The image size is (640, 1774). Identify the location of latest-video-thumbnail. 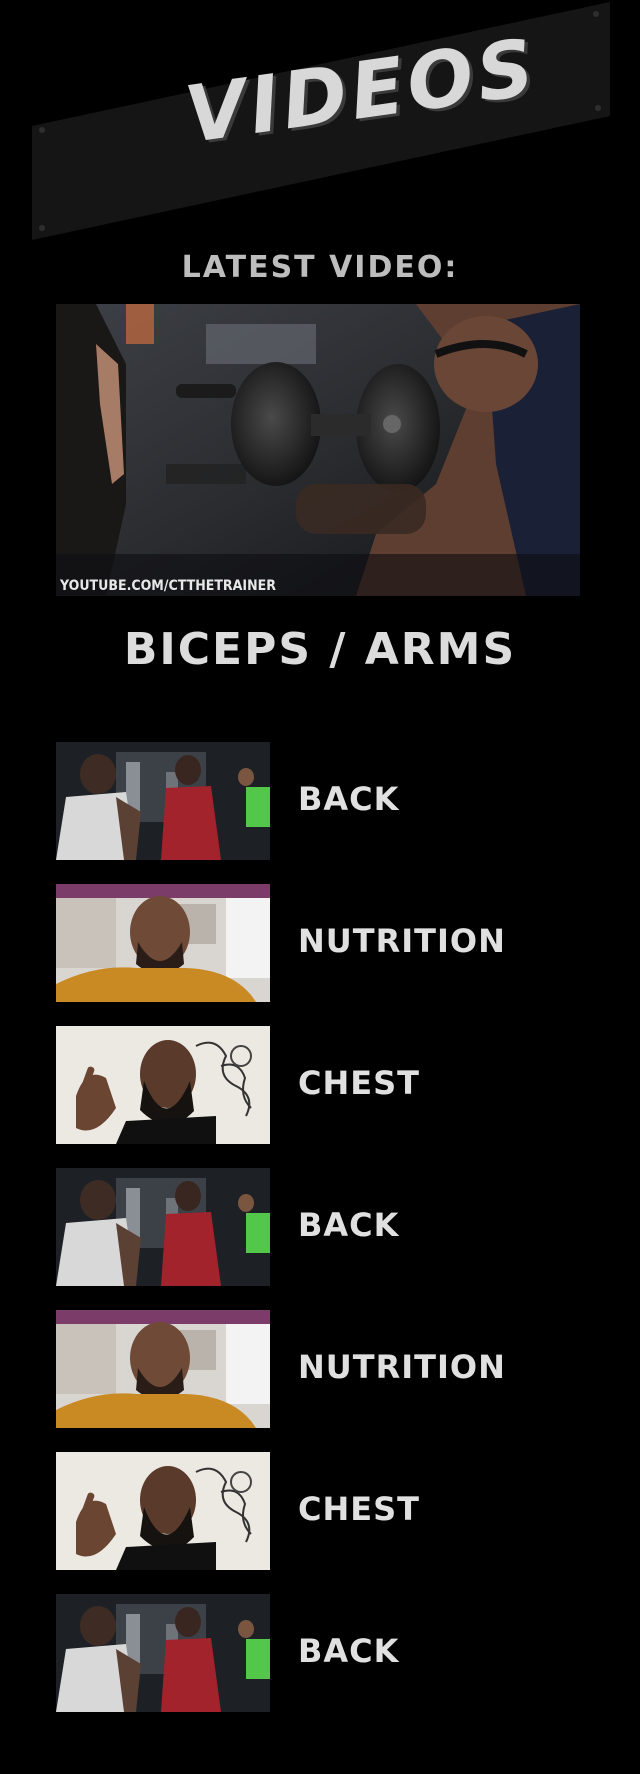
(318, 450).